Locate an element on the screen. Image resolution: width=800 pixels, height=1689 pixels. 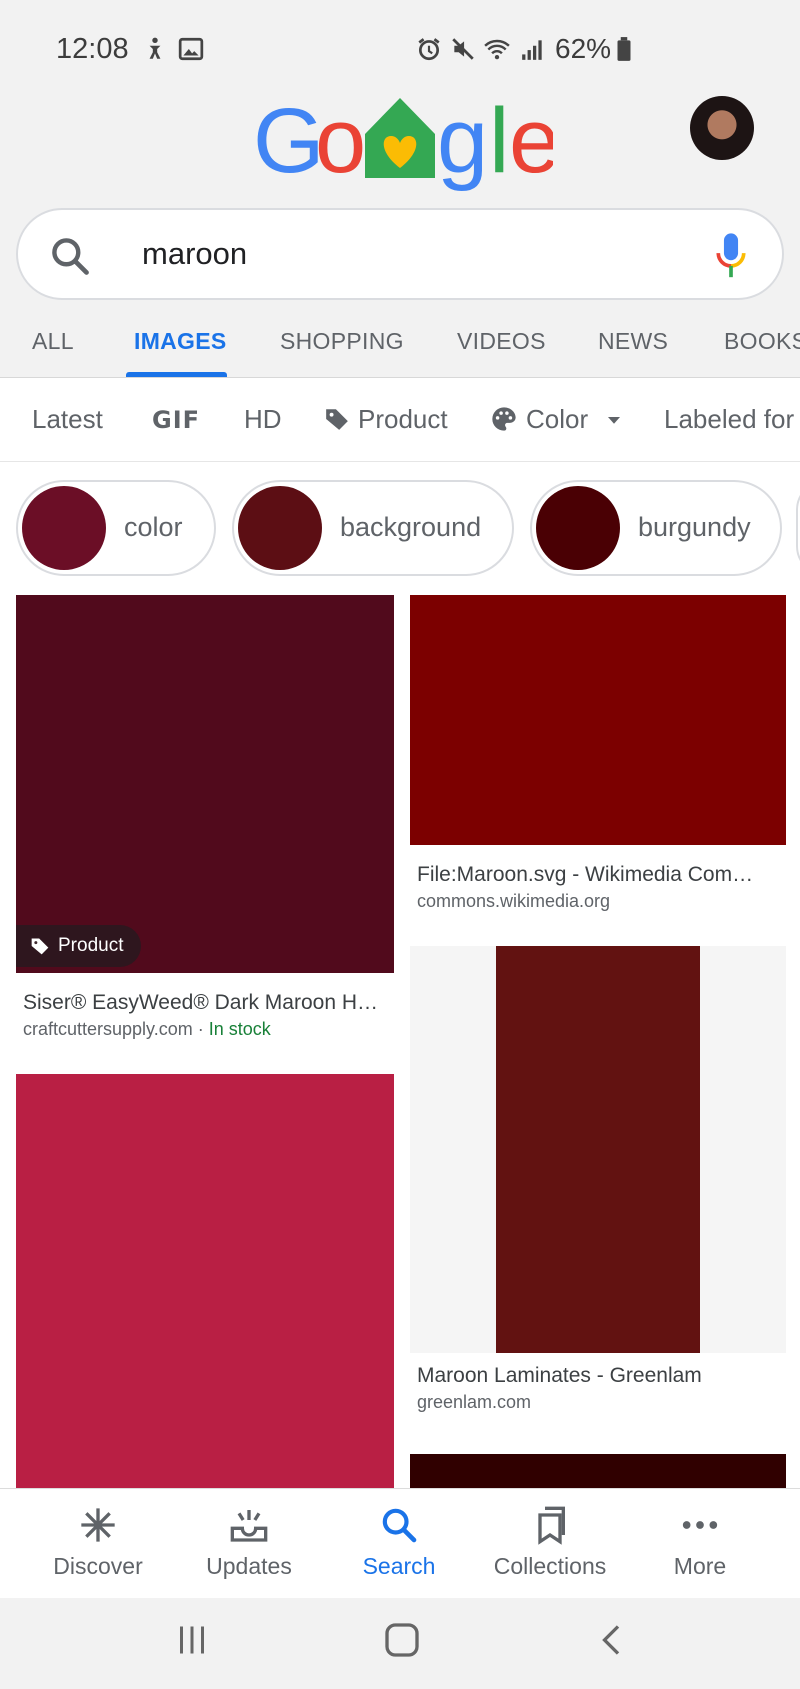
nav-label: More is located at coordinates (700, 1566).